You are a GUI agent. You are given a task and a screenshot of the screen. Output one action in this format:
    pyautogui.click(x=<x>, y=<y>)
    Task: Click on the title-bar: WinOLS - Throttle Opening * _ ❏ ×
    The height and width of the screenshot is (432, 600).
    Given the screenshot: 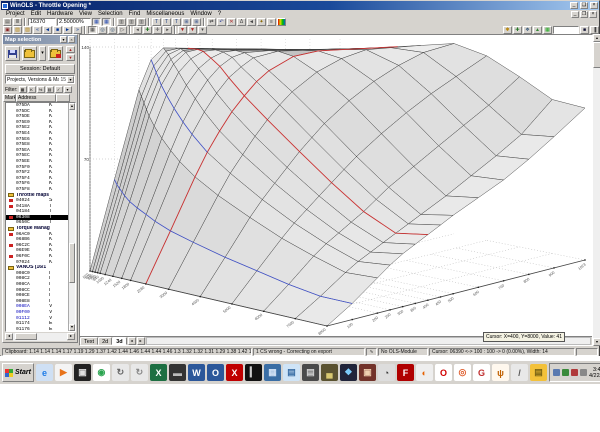 What is the action you would take?
    pyautogui.click(x=300, y=5)
    